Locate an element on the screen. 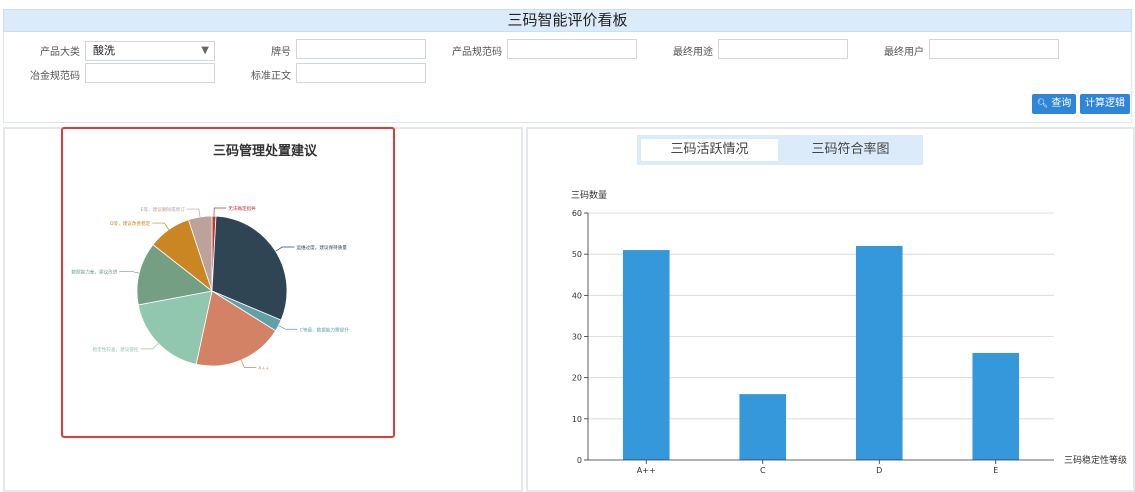  y-tick-label: 40 is located at coordinates (577, 295).